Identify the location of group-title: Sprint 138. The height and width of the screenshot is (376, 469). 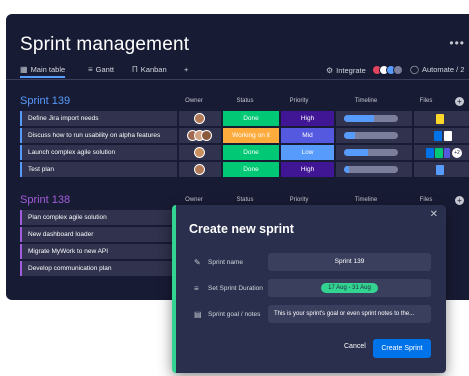
(45, 200).